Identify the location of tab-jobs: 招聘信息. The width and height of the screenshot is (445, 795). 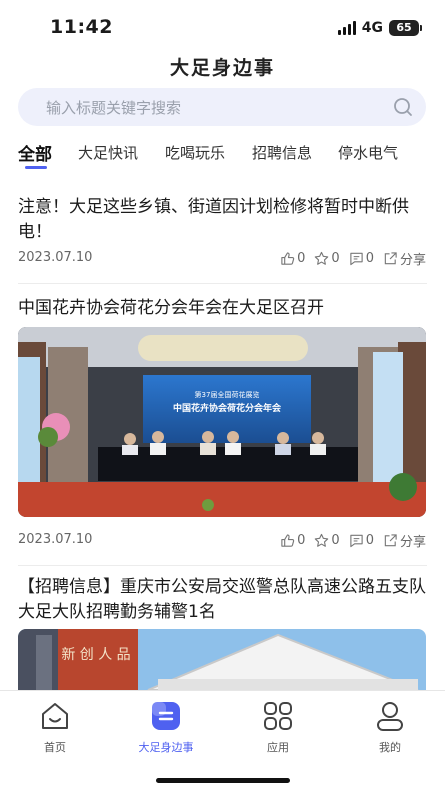
(282, 152).